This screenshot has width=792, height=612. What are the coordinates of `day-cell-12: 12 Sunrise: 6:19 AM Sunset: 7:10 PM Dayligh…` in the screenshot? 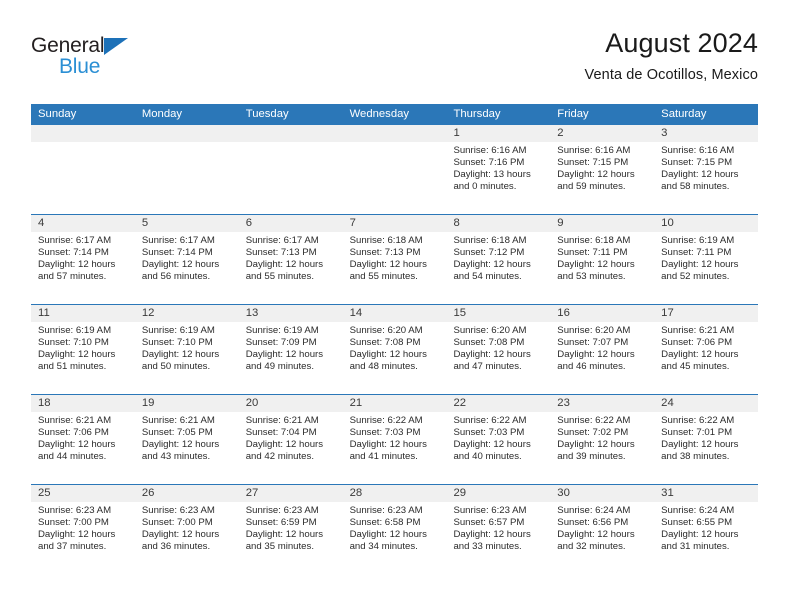 It's located at (186, 349).